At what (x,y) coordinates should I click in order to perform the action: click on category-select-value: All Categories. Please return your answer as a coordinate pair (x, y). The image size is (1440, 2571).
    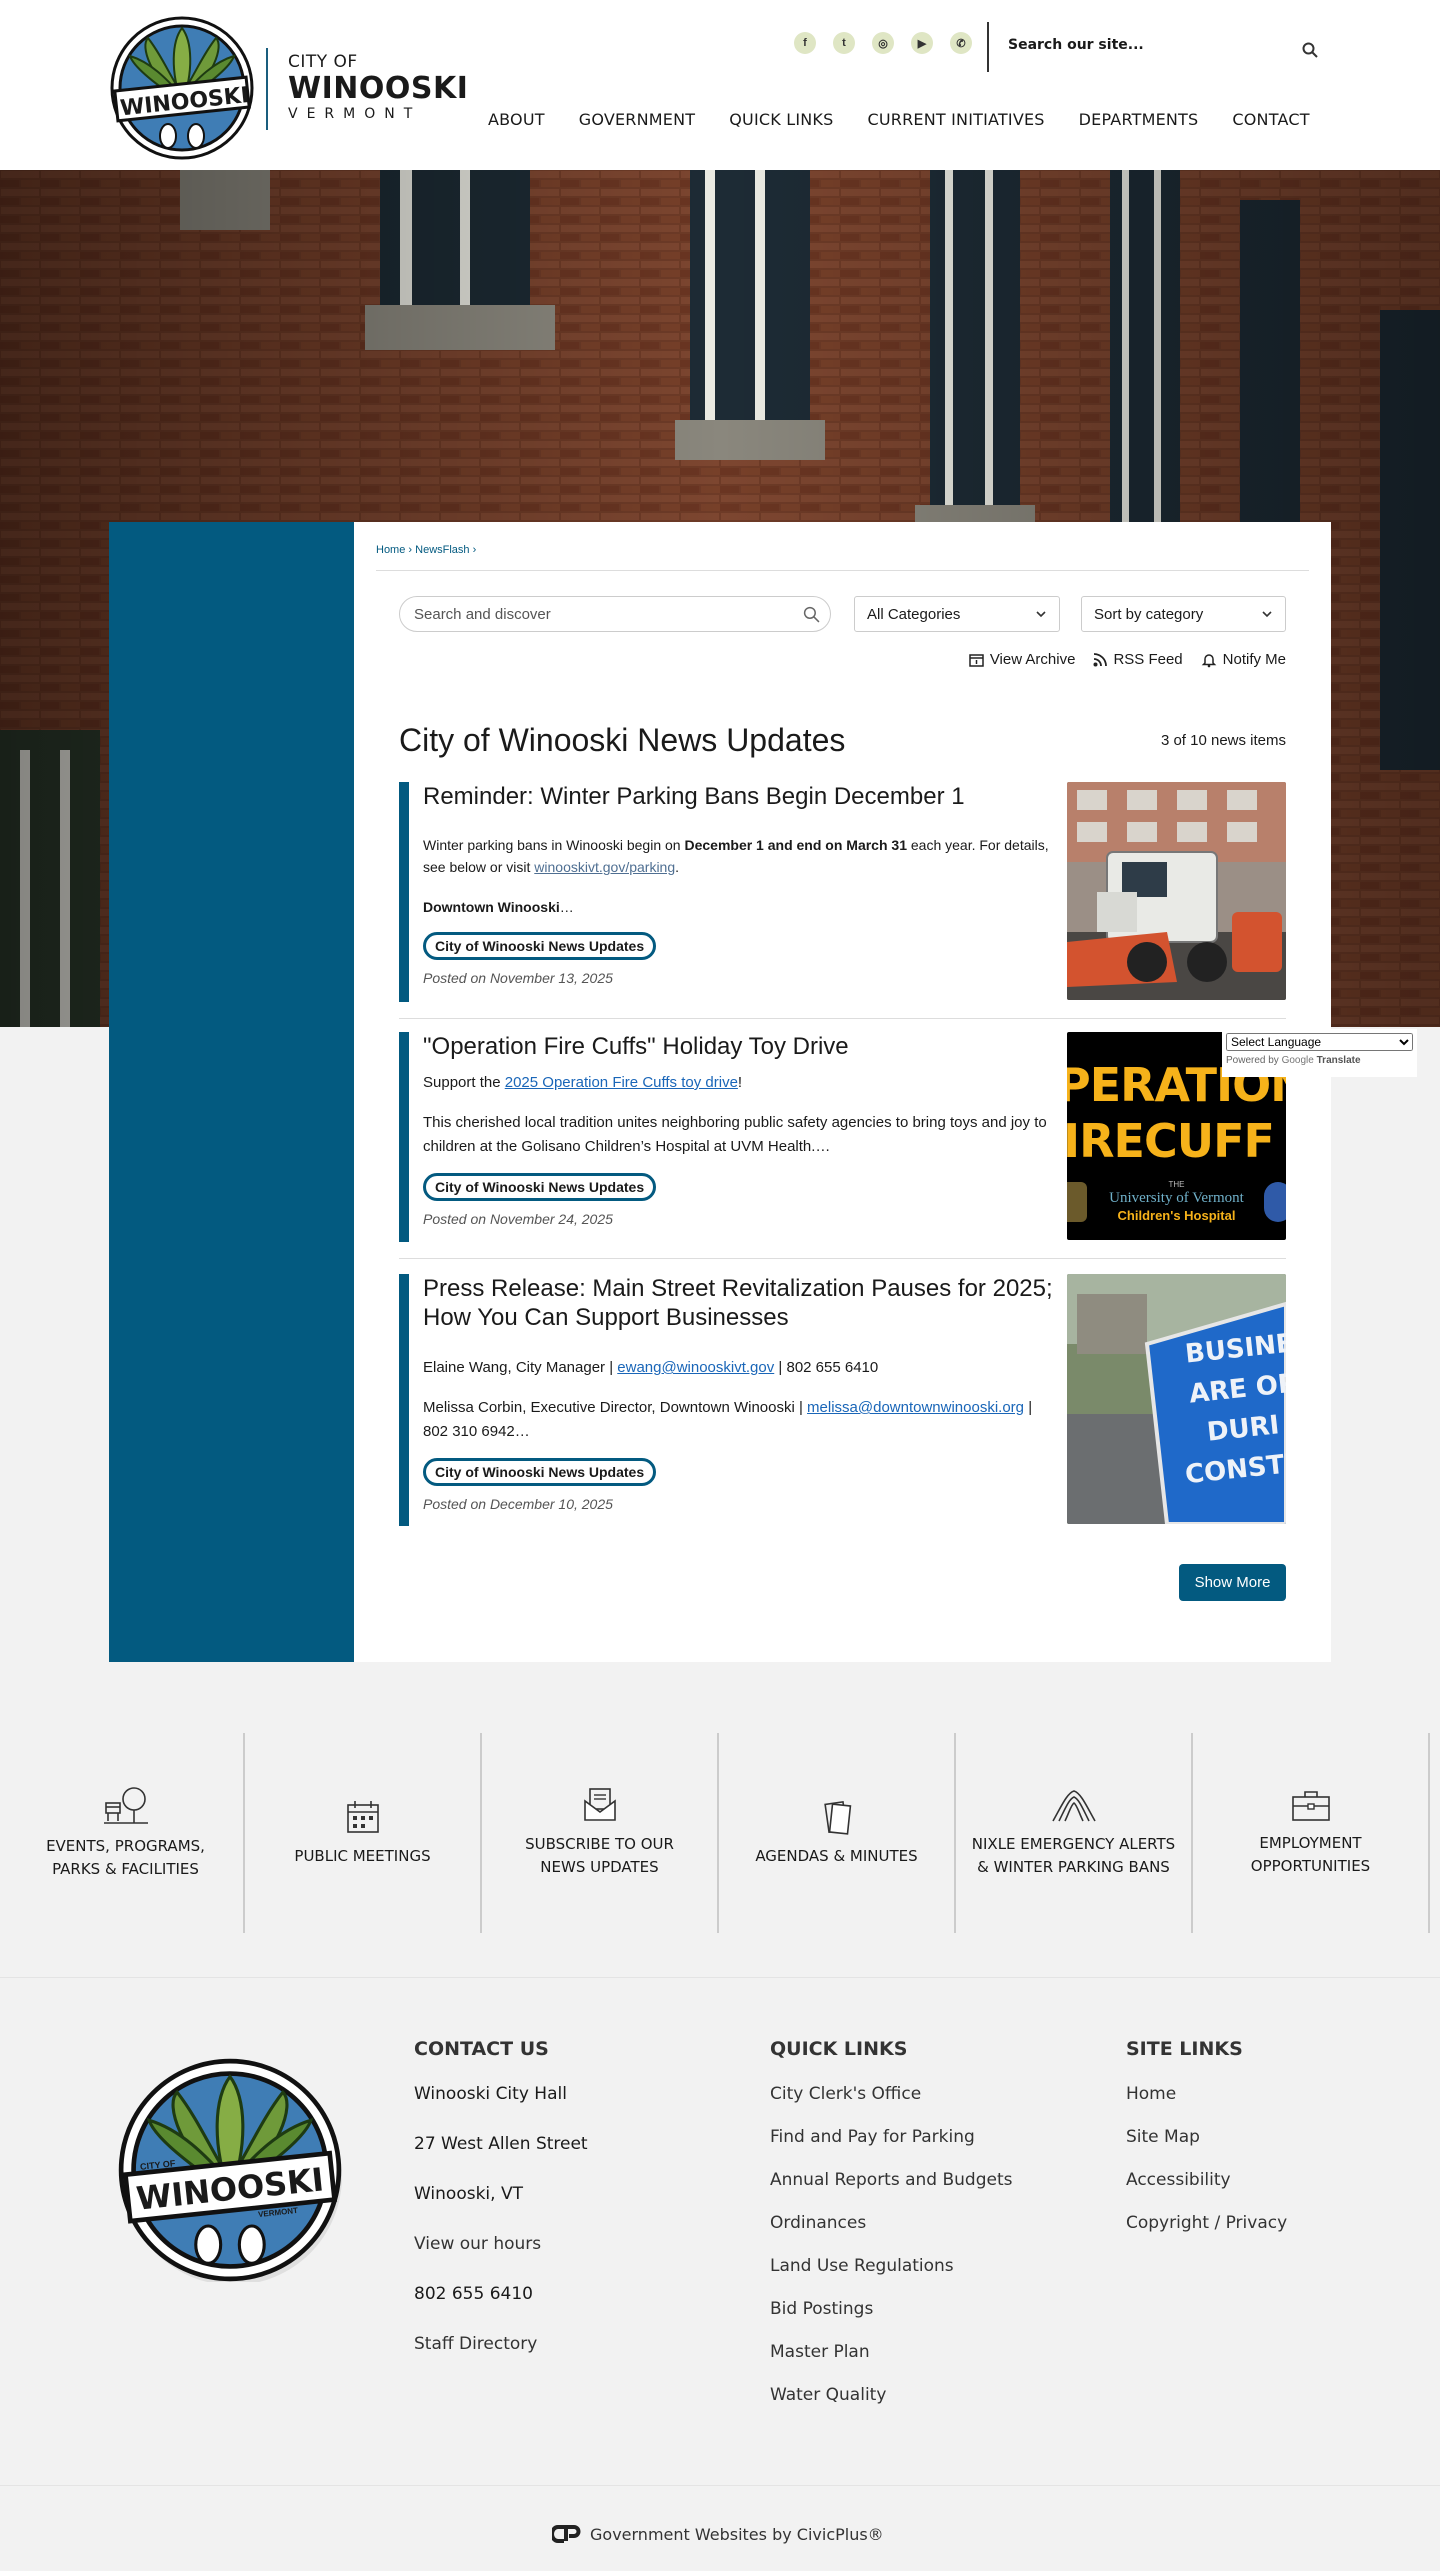
    Looking at the image, I should click on (914, 614).